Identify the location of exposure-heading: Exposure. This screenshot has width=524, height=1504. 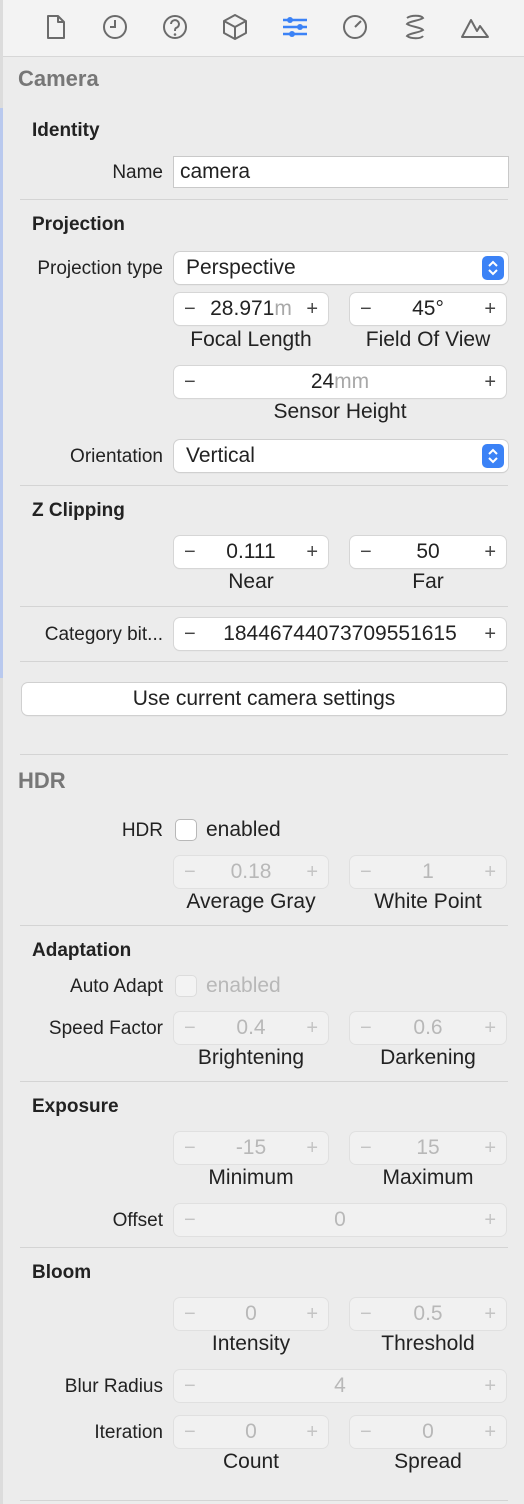
(75, 1106).